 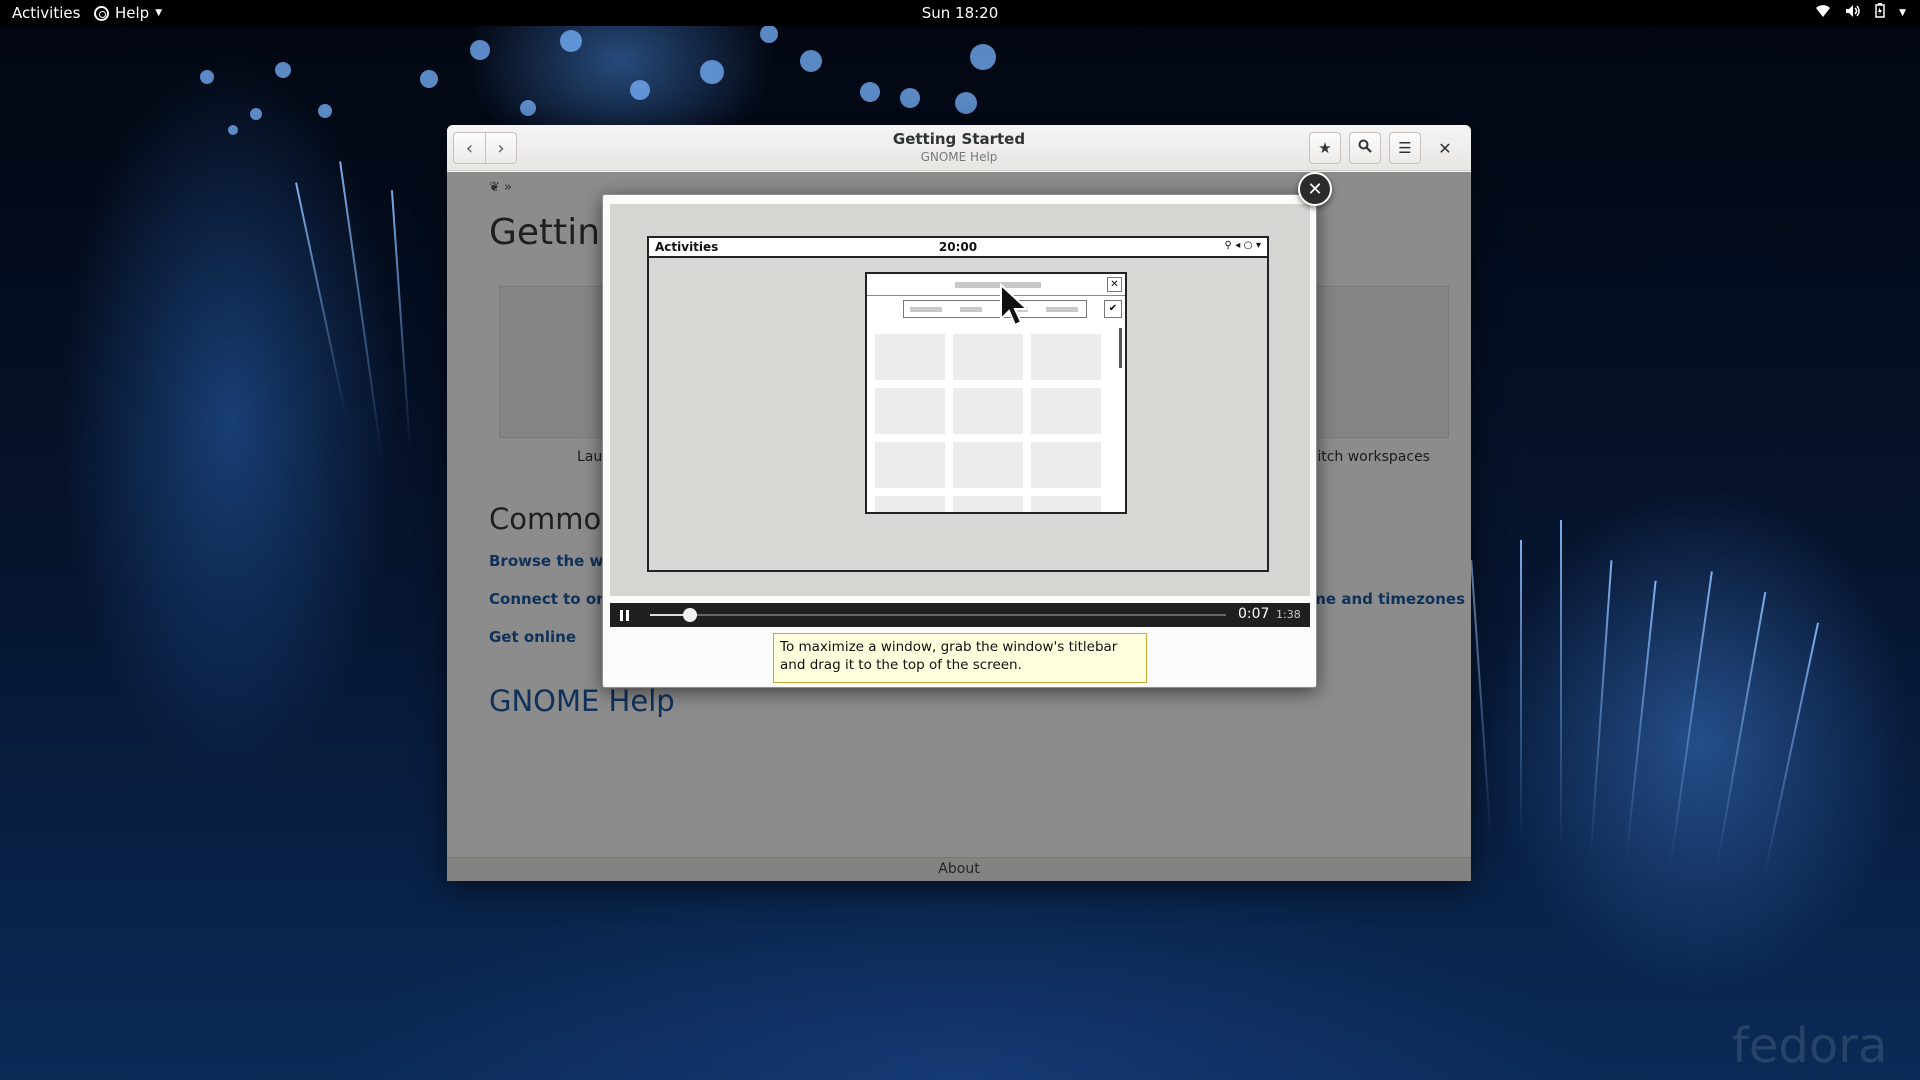 I want to click on animated-screen: Activities 20:00 ⚲ ◂ ○ ▾ ✕ ✔, so click(x=958, y=404).